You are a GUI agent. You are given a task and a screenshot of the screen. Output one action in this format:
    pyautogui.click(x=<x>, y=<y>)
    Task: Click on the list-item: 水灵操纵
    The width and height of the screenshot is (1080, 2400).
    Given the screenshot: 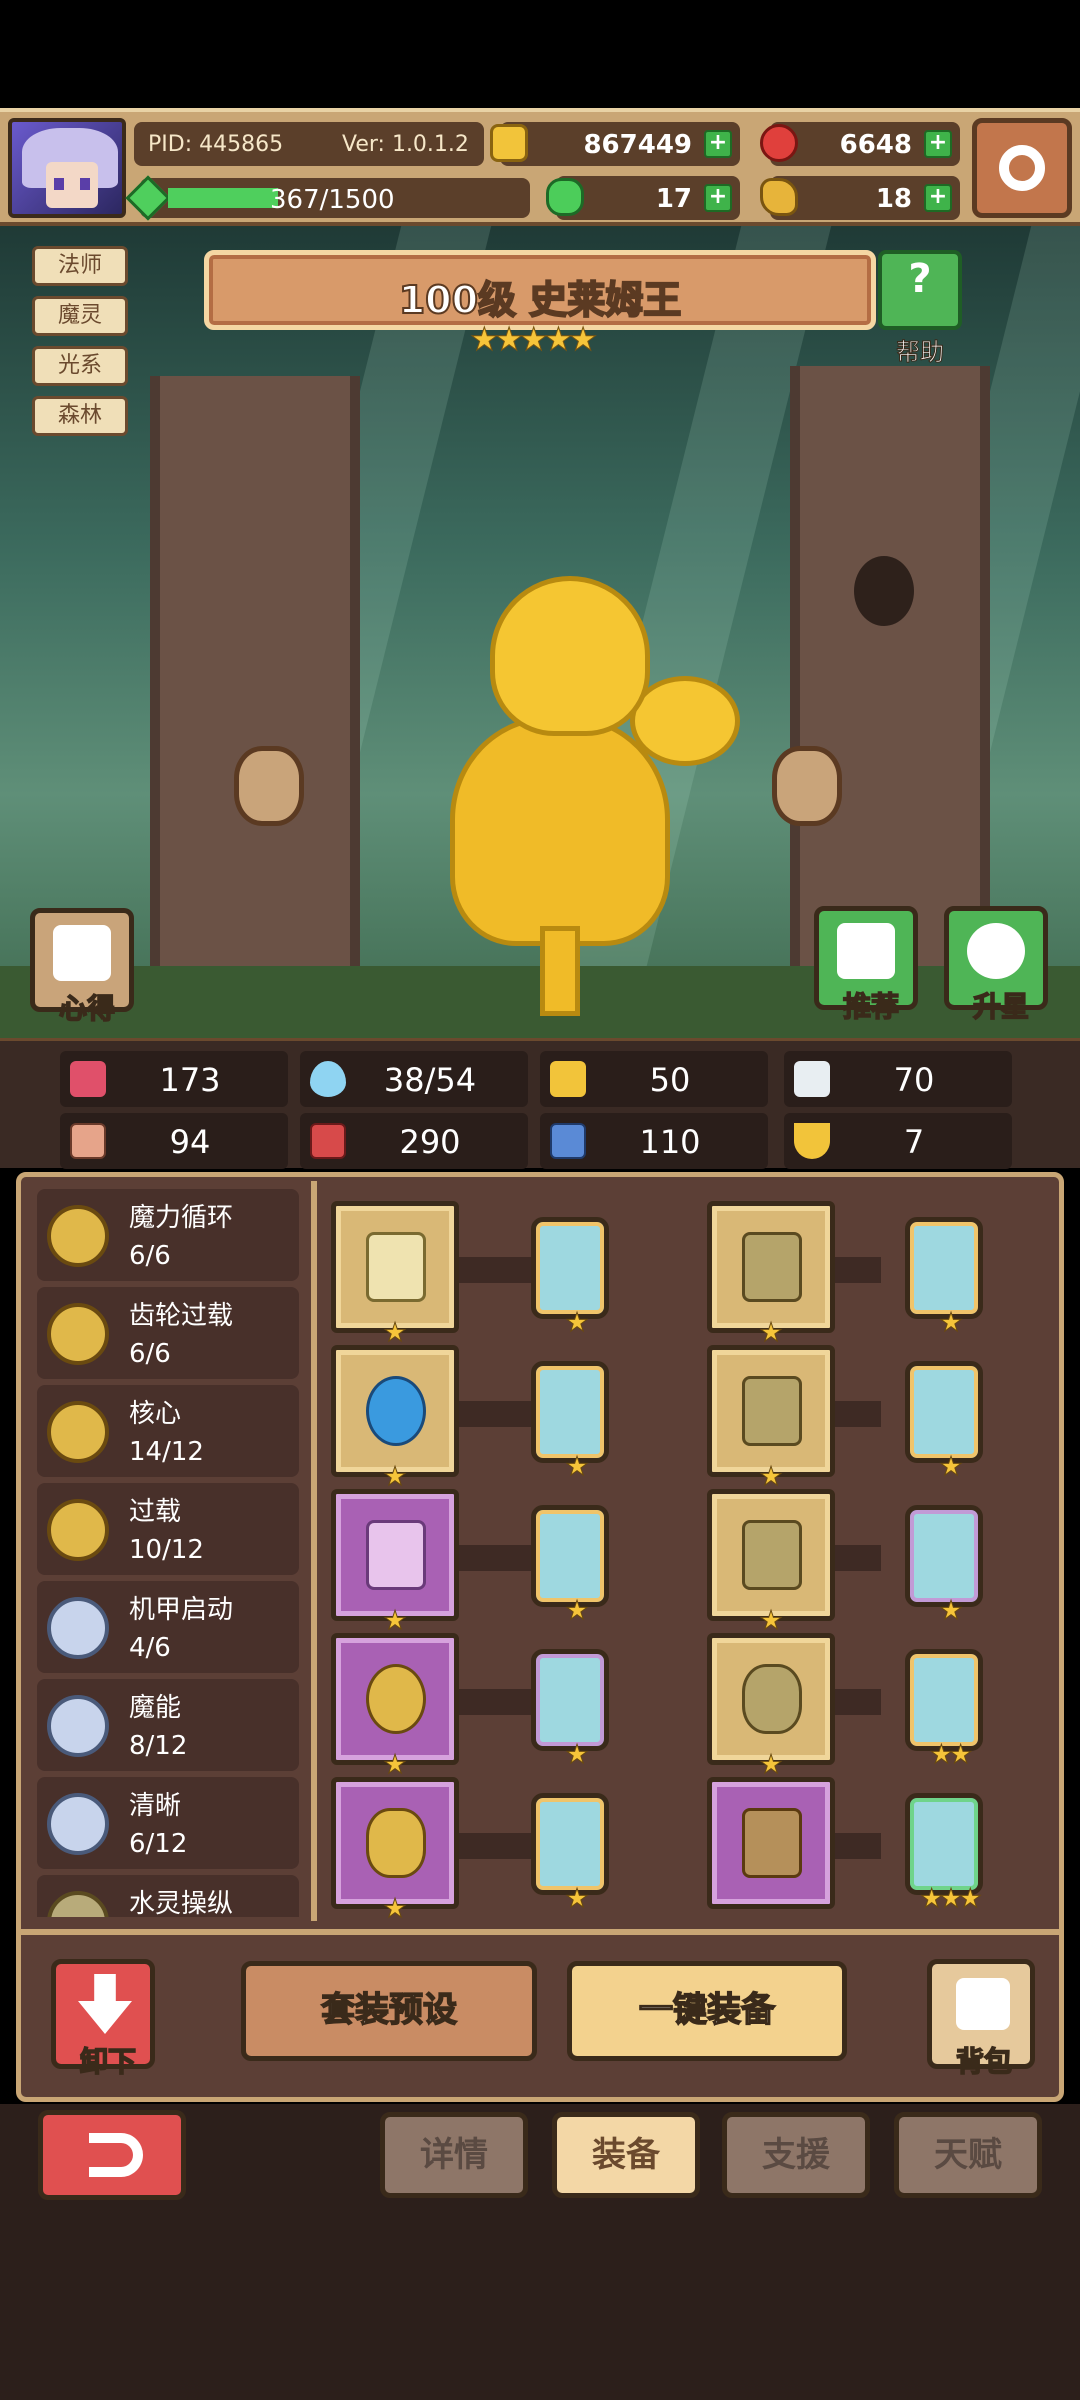 What is the action you would take?
    pyautogui.click(x=168, y=1896)
    